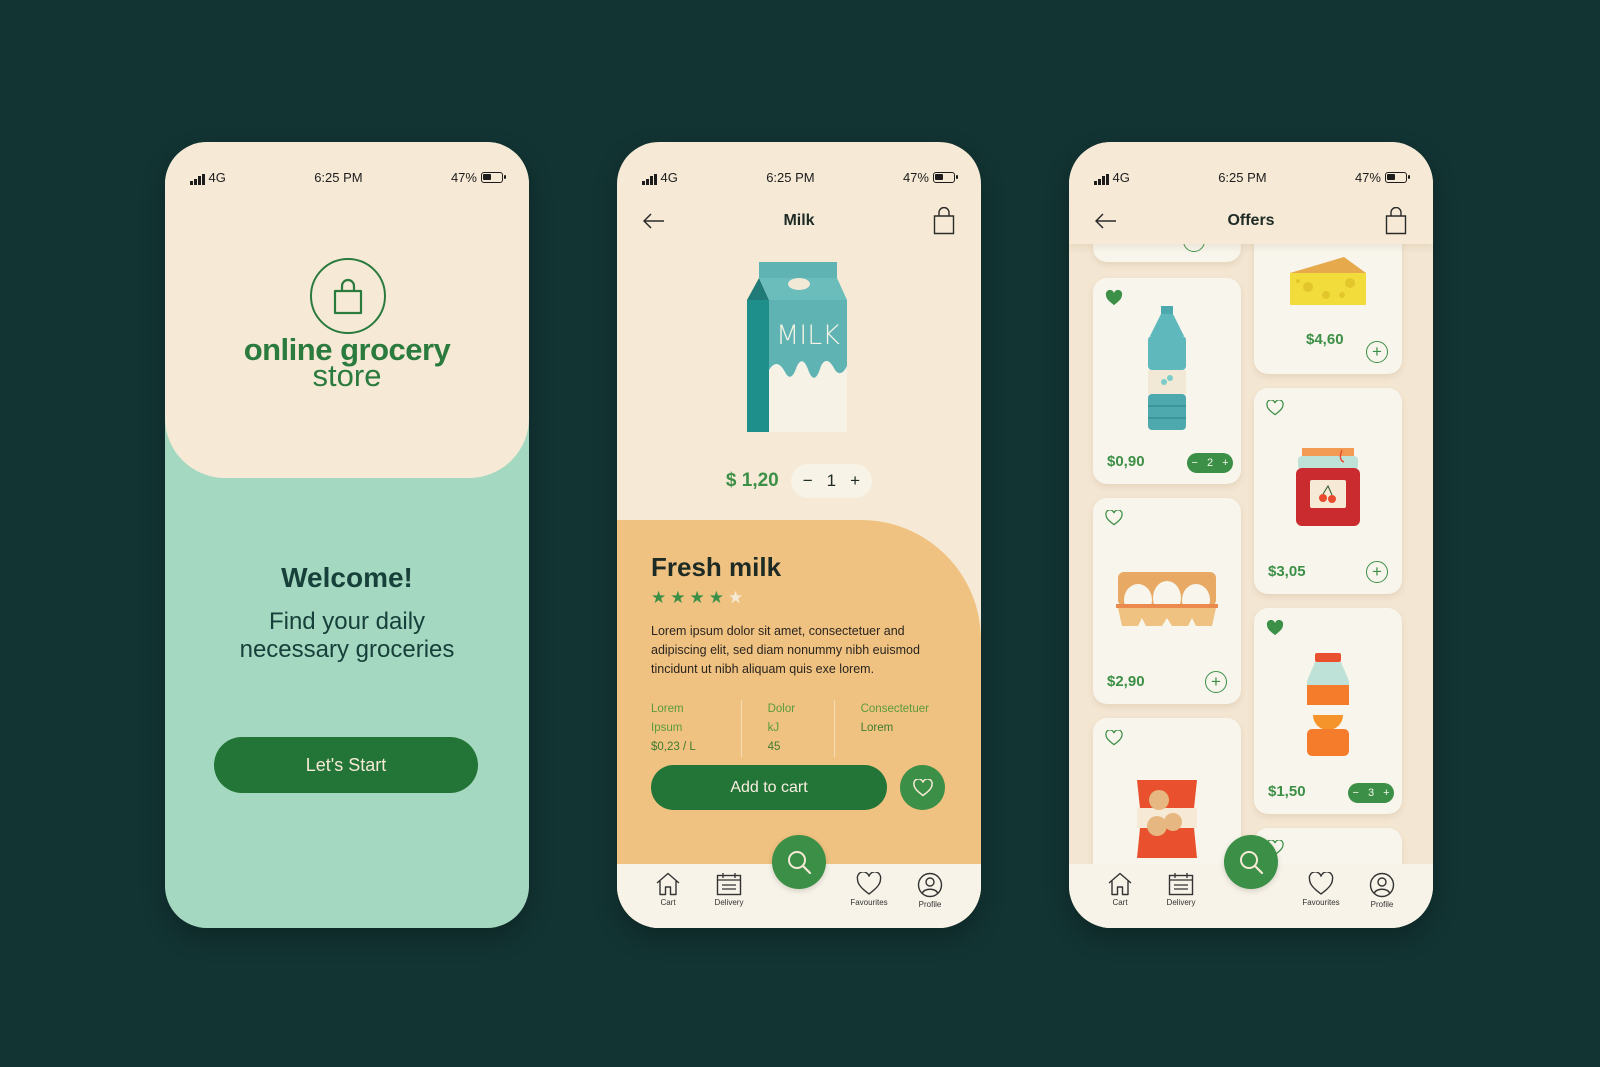 Image resolution: width=1600 pixels, height=1067 pixels. I want to click on milk-carton-image: MILK, so click(797, 347).